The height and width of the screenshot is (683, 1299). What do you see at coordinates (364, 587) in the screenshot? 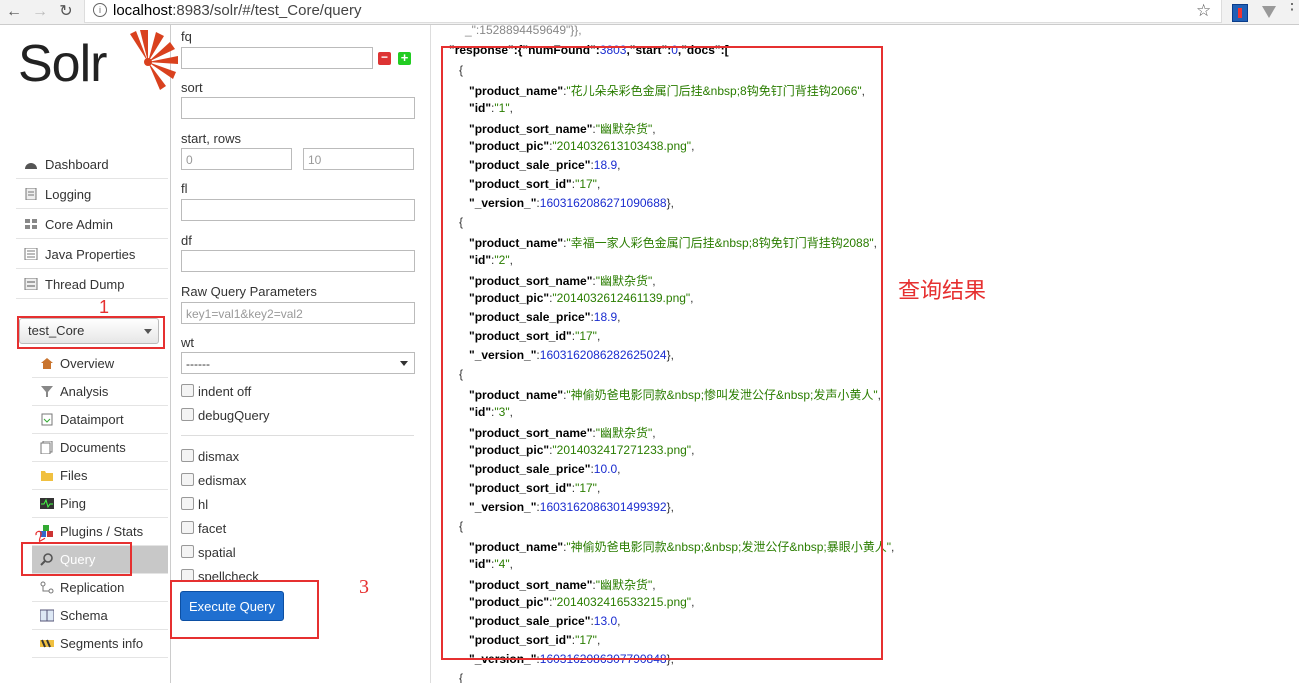
I see `annotation-number-3: 3` at bounding box center [364, 587].